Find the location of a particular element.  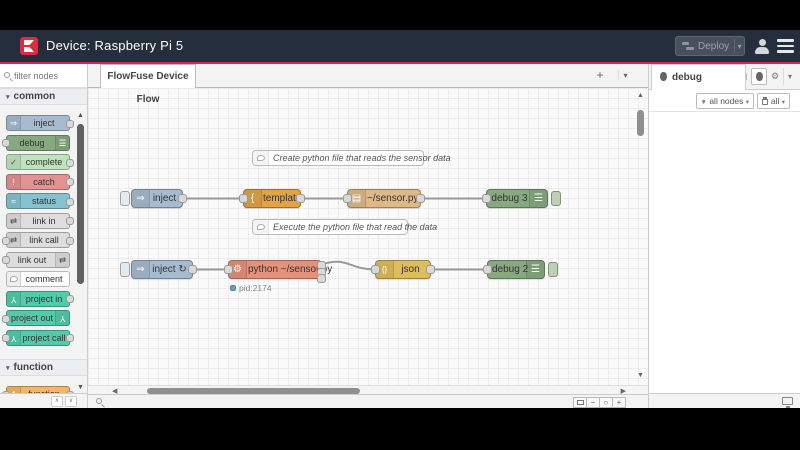

palette-scrollbar: ▲ ▼ is located at coordinates (81, 251).